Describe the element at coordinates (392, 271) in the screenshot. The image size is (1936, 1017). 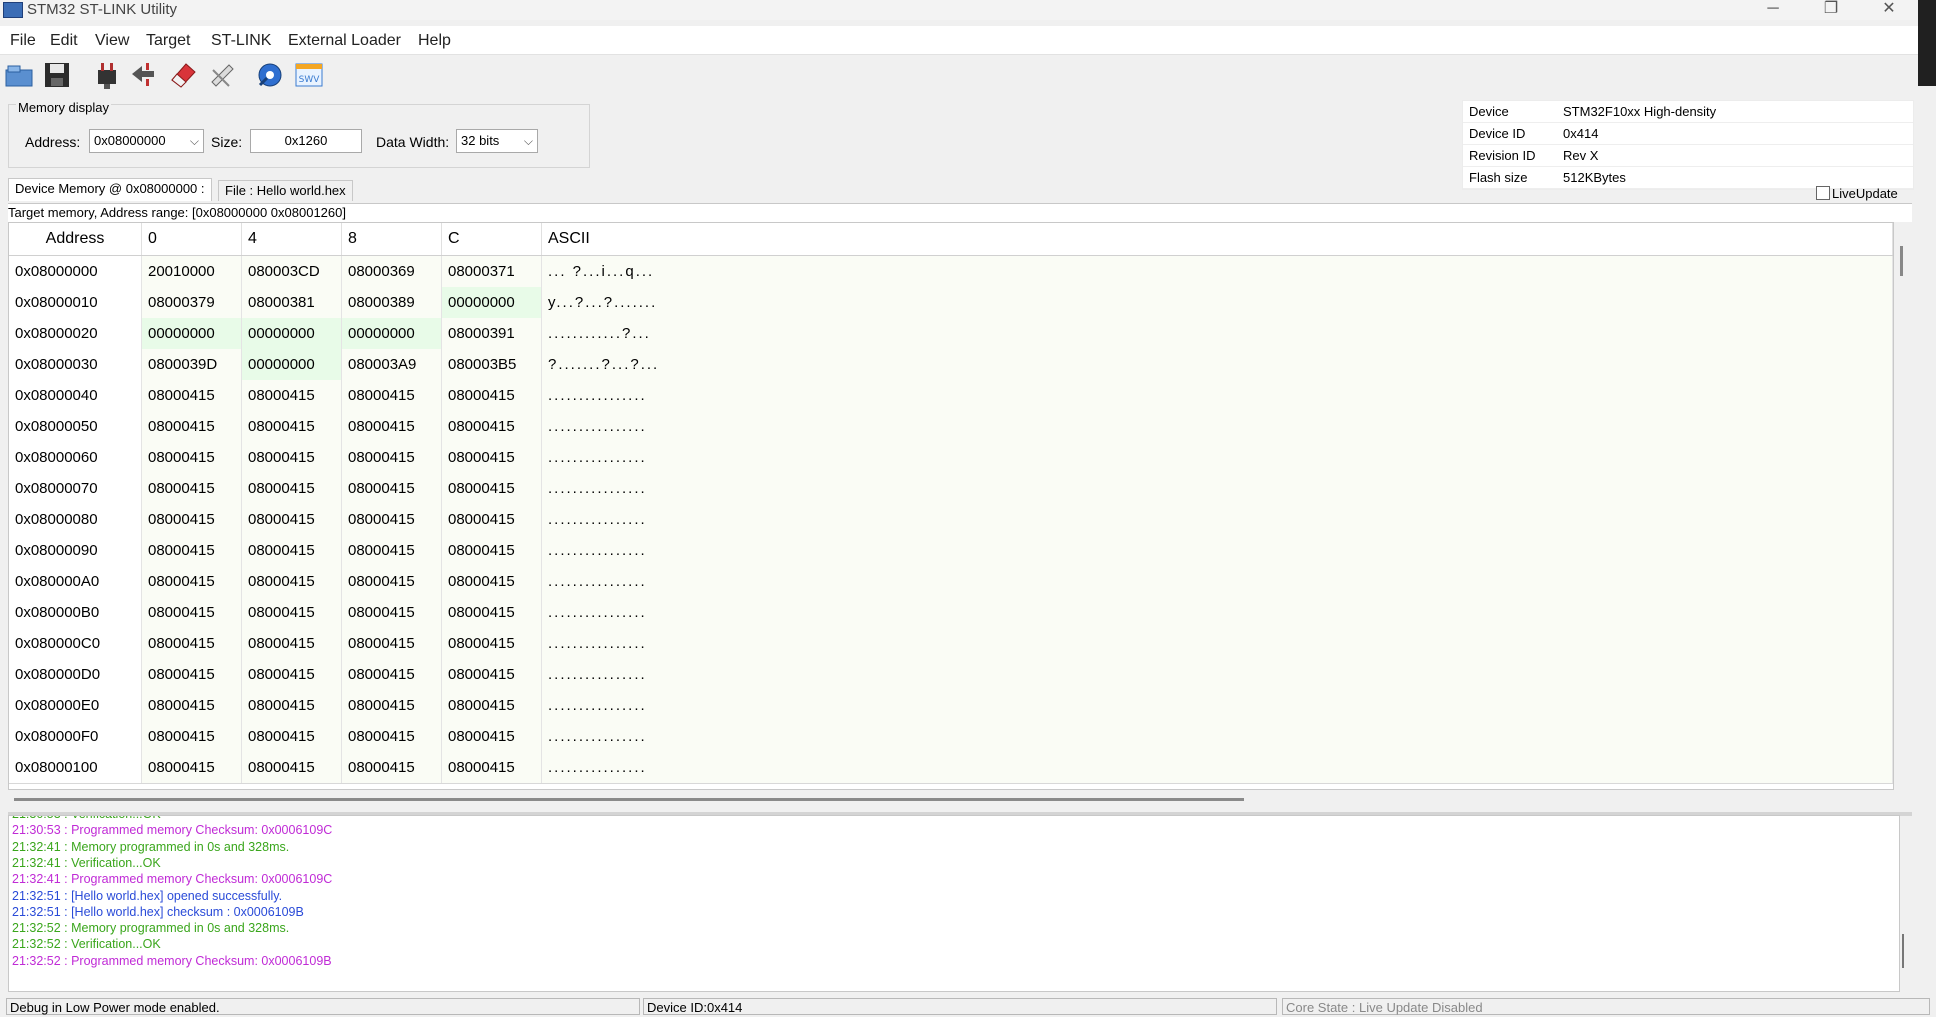
I see `data-cell-8: 08000369` at that location.